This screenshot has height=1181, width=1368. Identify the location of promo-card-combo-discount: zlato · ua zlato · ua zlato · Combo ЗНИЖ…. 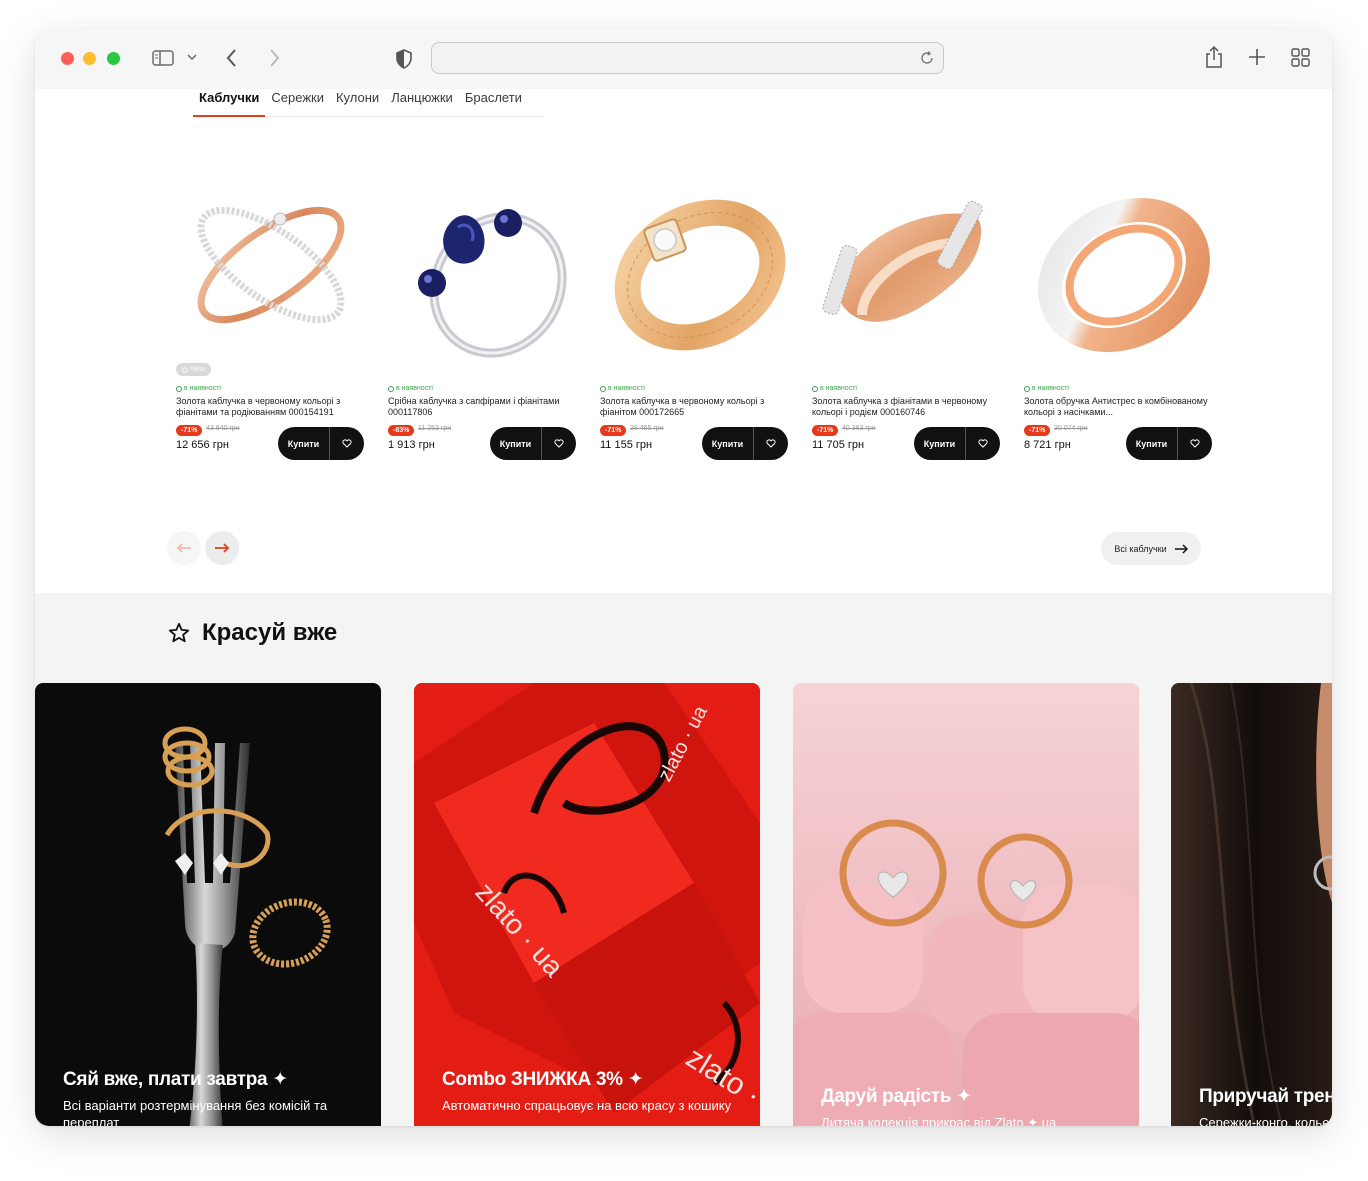
(587, 904).